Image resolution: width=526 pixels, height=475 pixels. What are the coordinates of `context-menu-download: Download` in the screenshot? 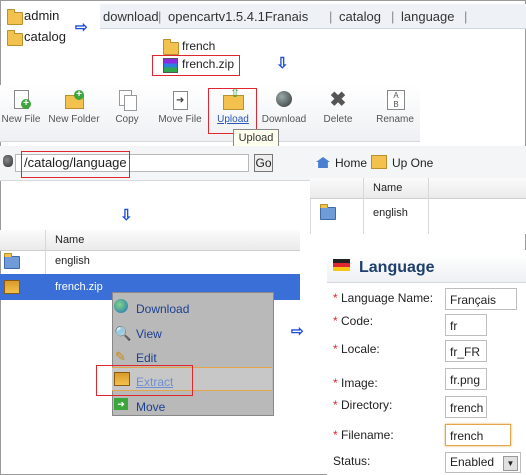 It's located at (162, 309).